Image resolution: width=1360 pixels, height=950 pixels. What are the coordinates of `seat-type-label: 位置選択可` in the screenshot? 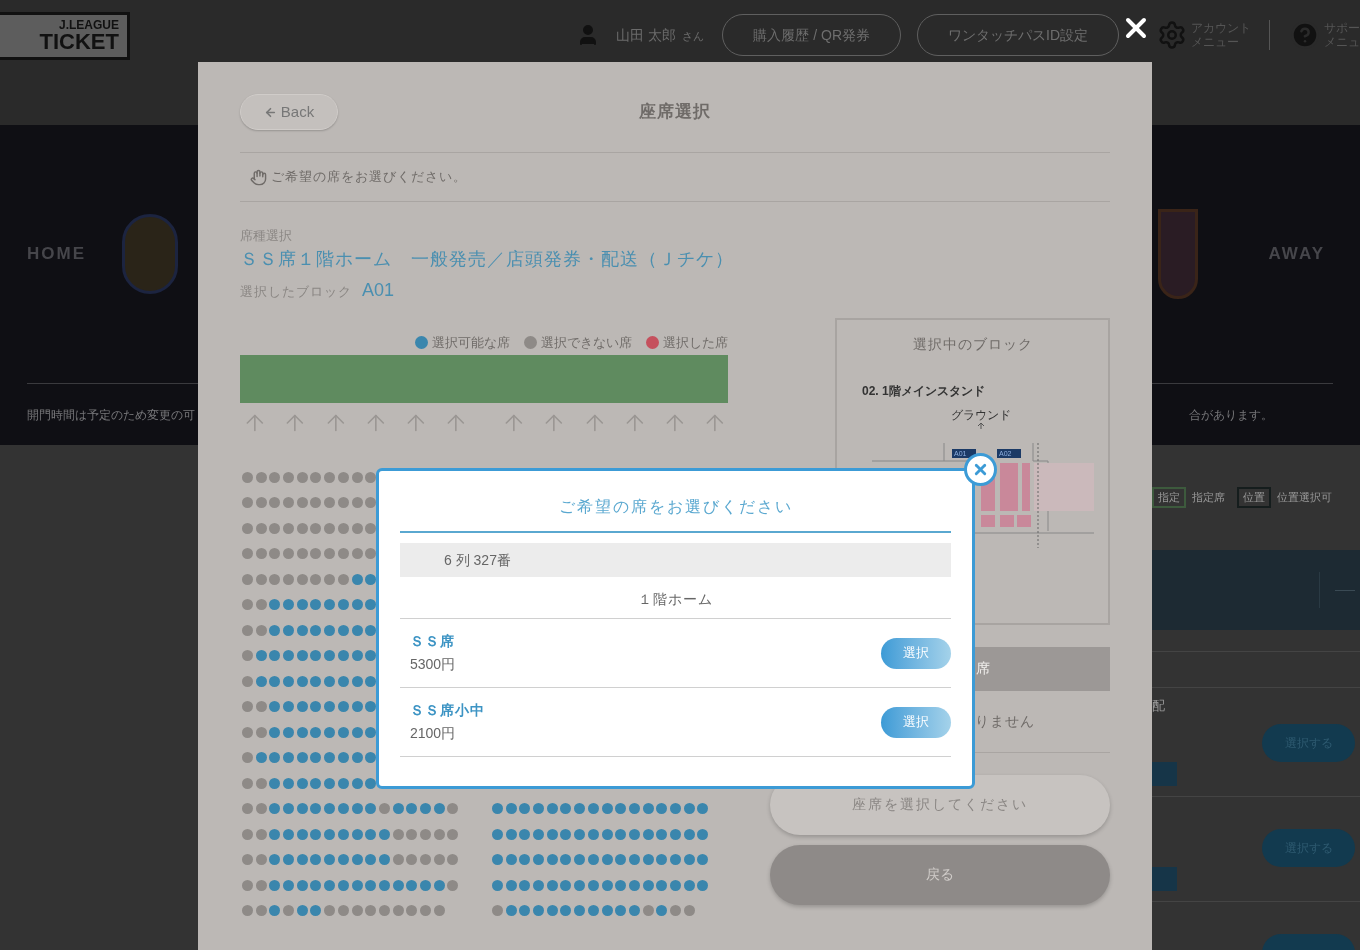 It's located at (1304, 498).